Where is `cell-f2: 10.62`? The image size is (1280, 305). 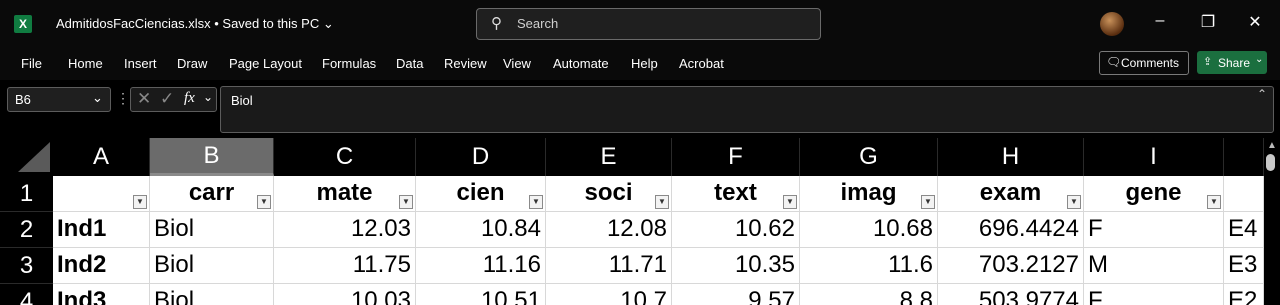 cell-f2: 10.62 is located at coordinates (736, 230).